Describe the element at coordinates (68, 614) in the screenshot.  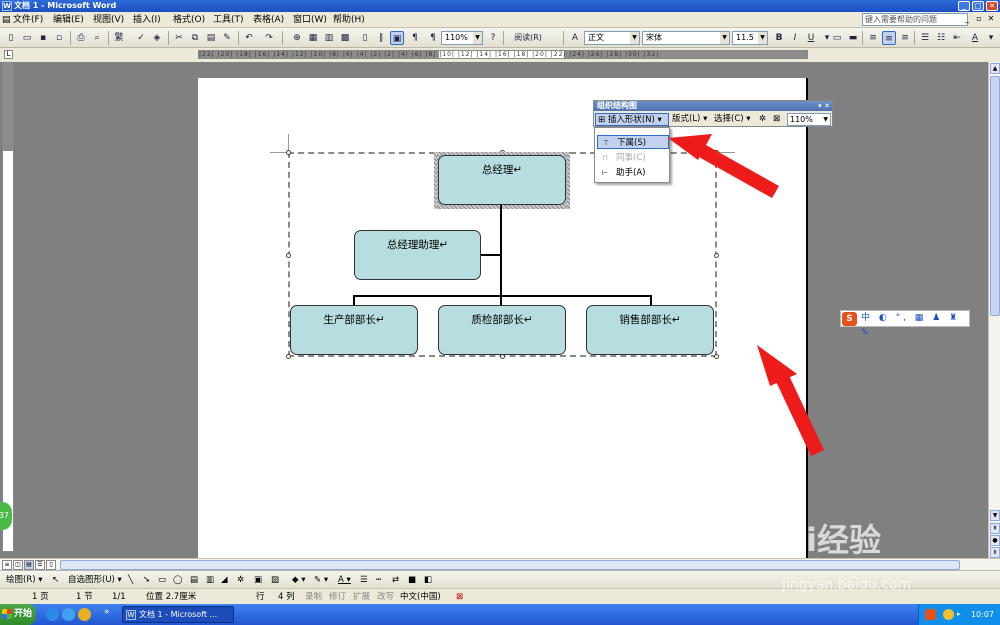
I see `ie2-icon` at that location.